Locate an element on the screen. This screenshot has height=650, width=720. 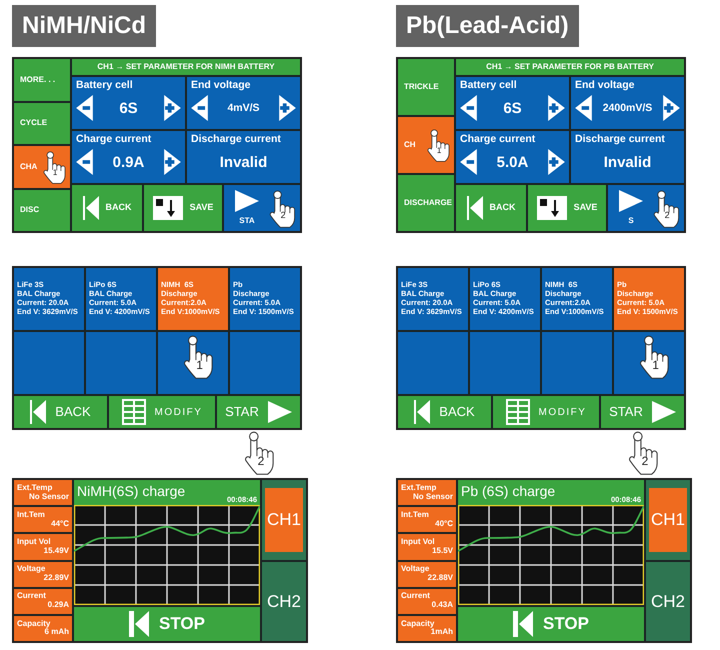
parameter-value: 4mV/S is located at coordinates (243, 108).